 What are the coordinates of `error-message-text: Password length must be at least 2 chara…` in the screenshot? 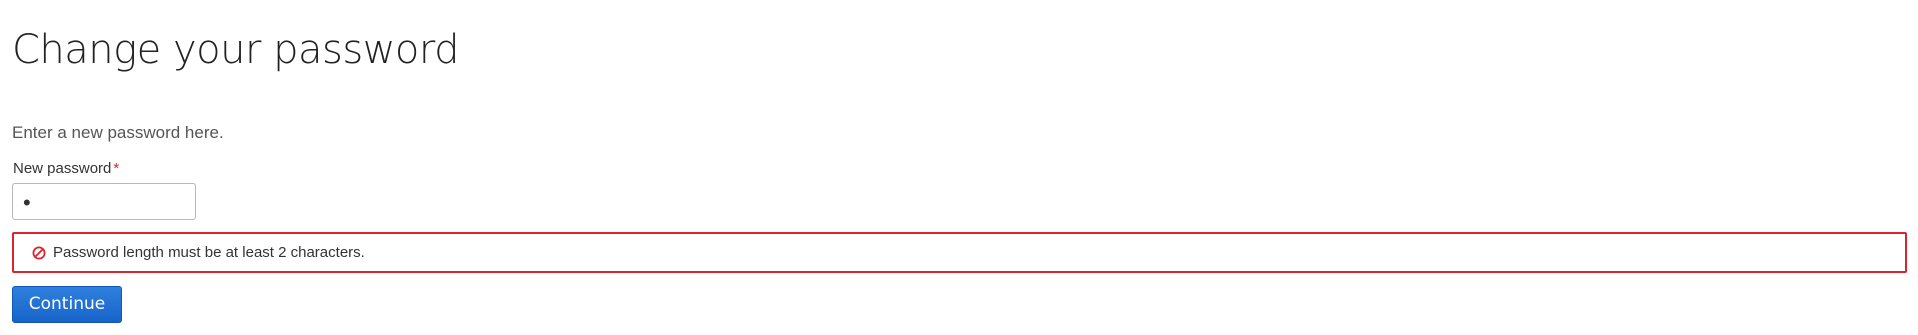 It's located at (209, 252).